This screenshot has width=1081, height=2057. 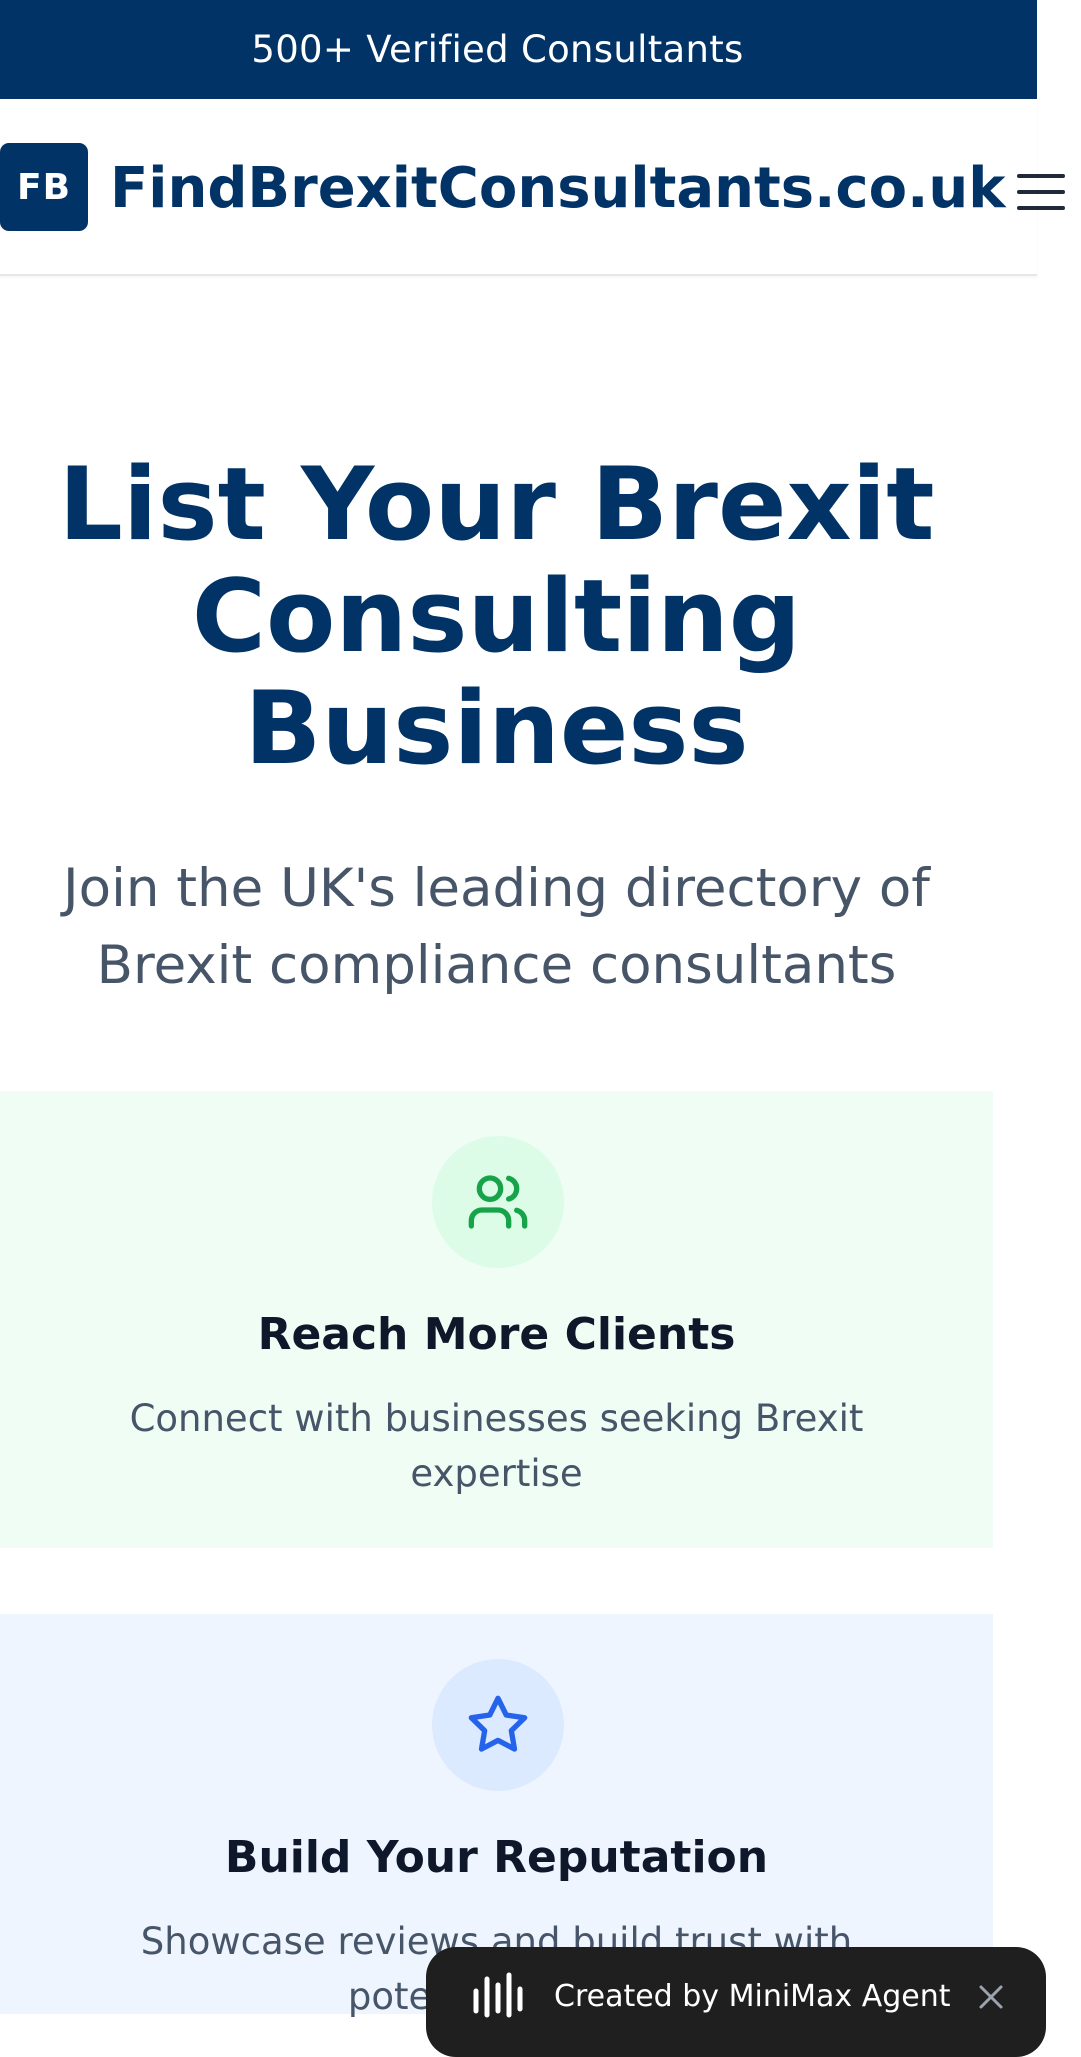 I want to click on benefit-title: Build Your Reputation, so click(x=496, y=1857).